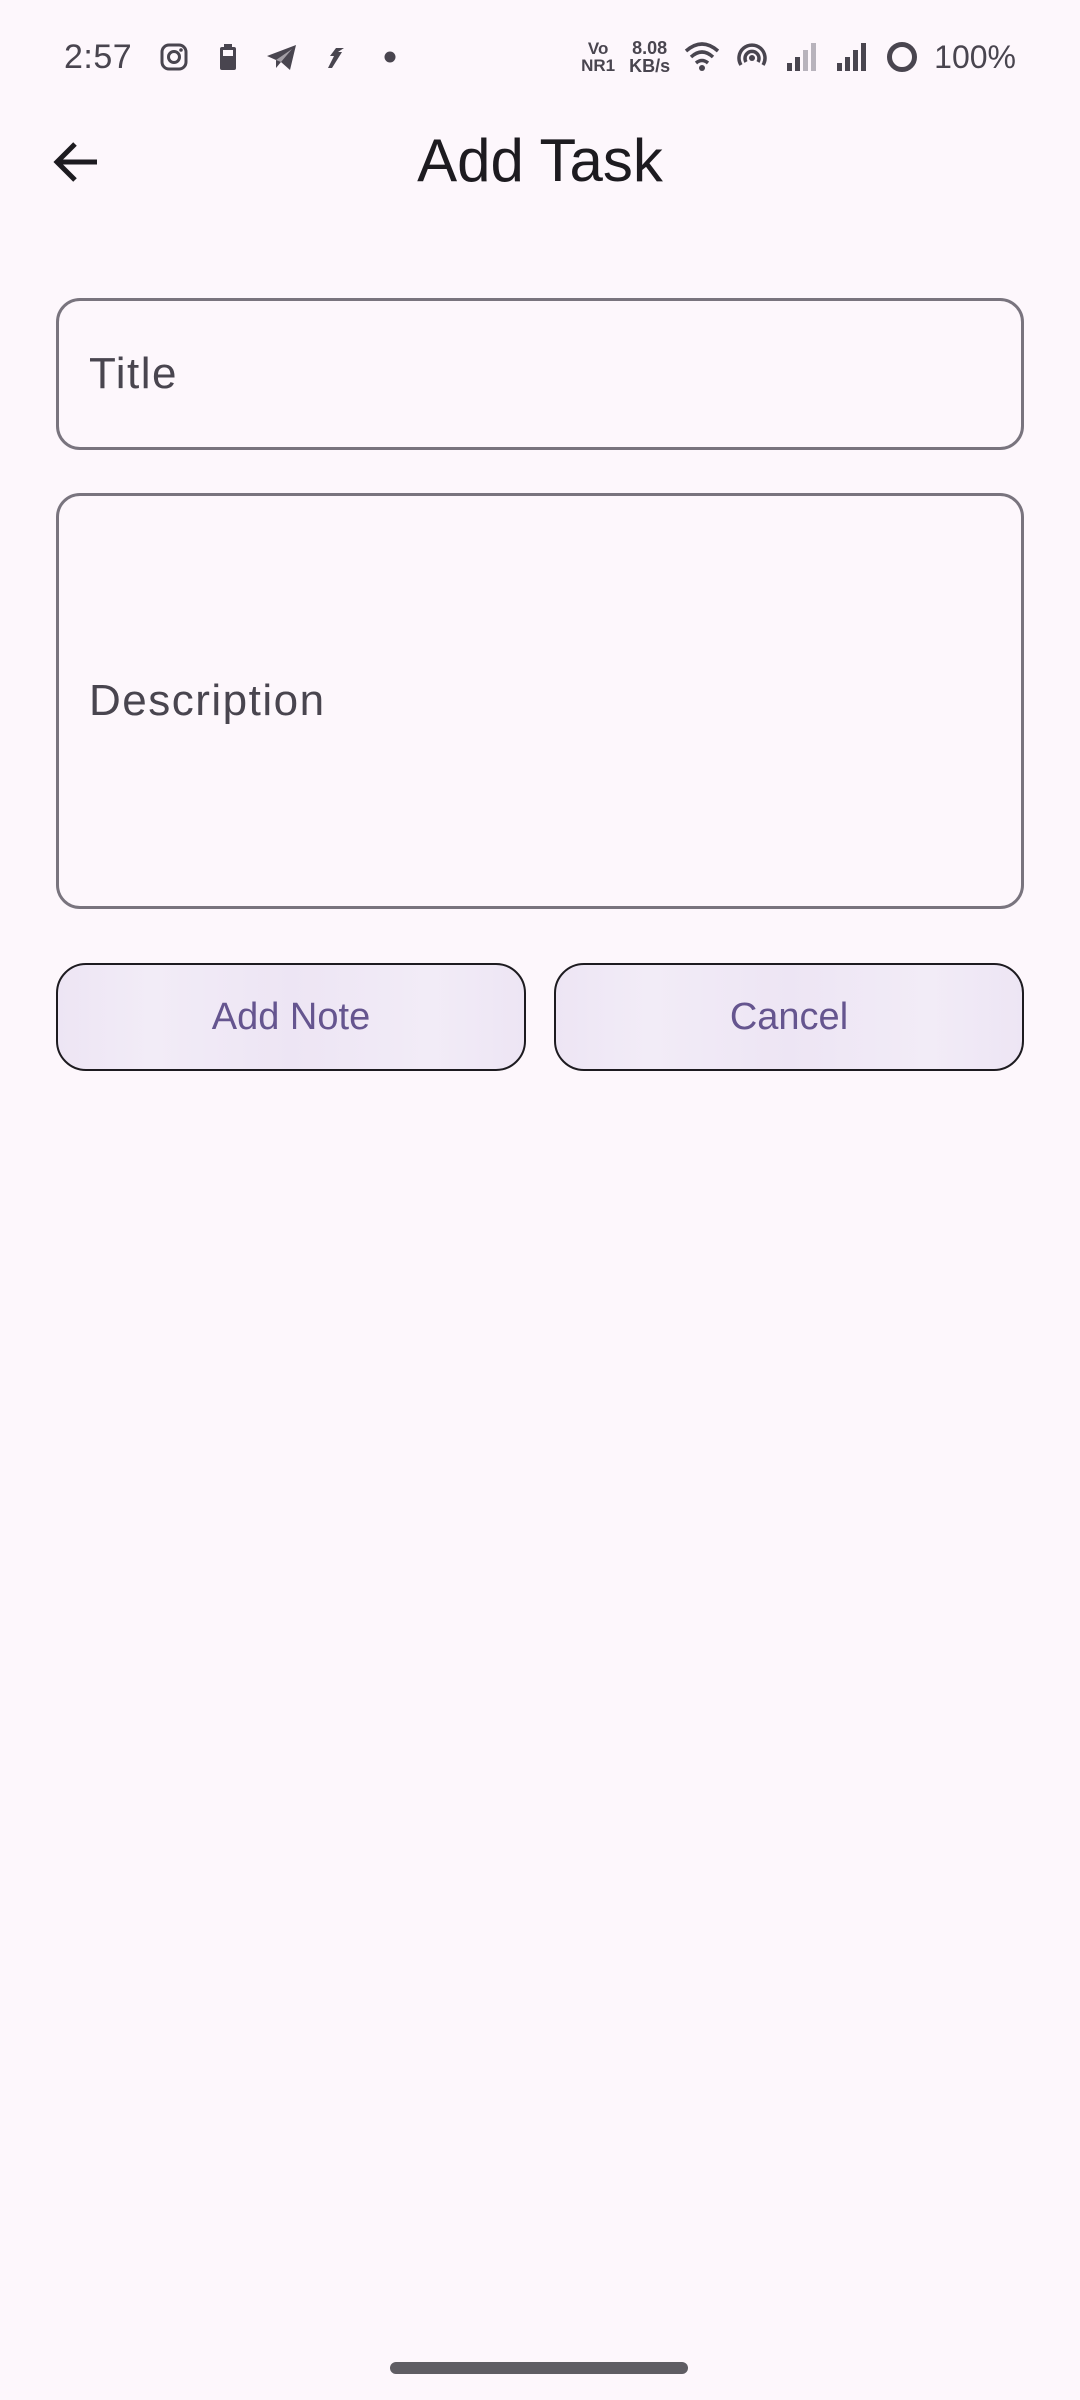 This screenshot has height=2400, width=1080. I want to click on speed-unit: KB/s, so click(650, 66).